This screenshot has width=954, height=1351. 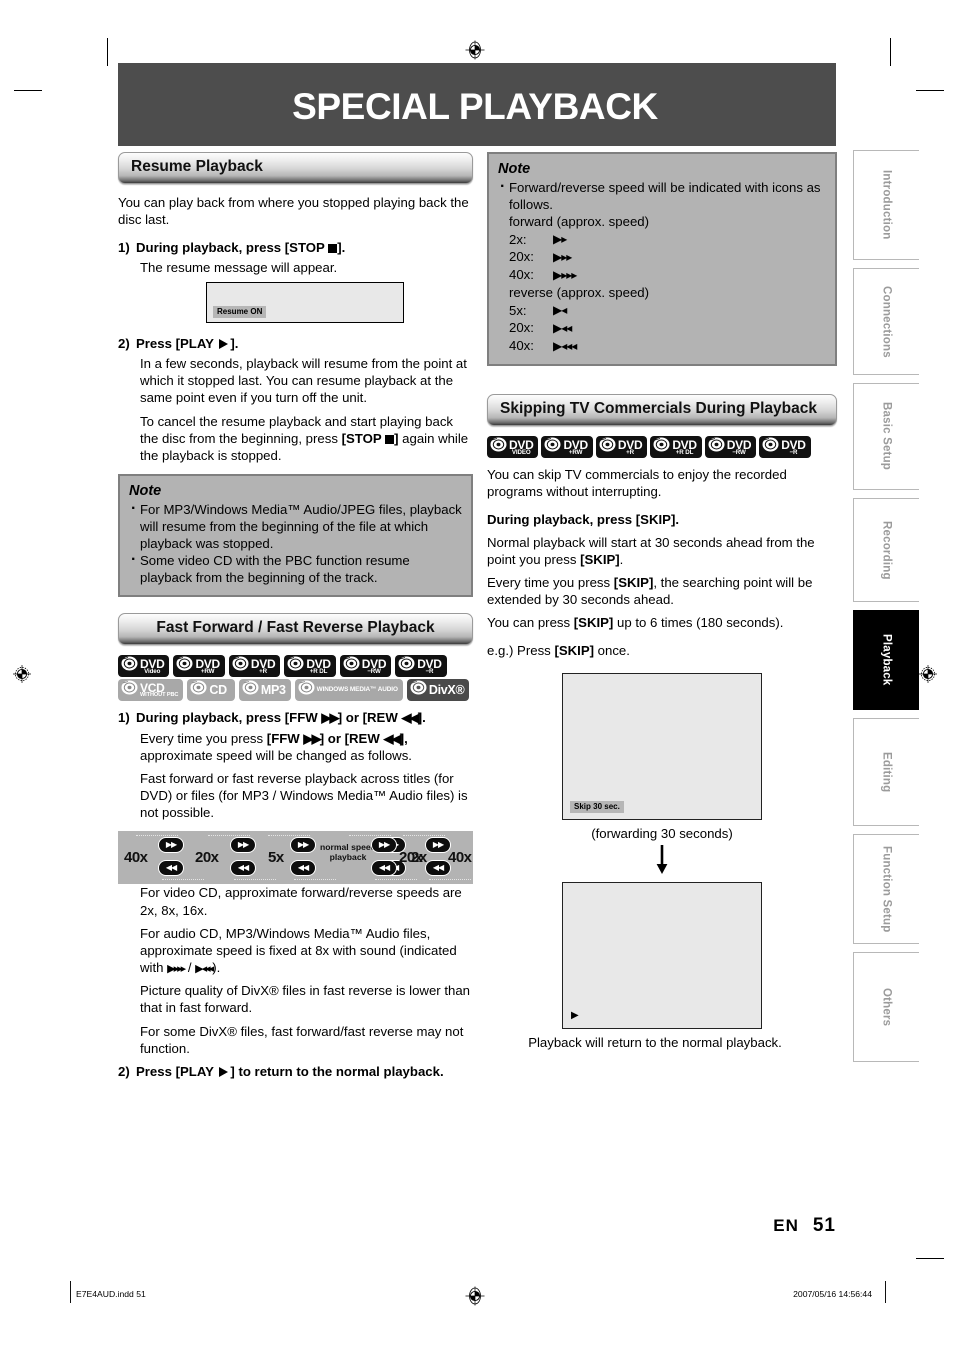 What do you see at coordinates (514, 169) in the screenshot?
I see `note-title: Note` at bounding box center [514, 169].